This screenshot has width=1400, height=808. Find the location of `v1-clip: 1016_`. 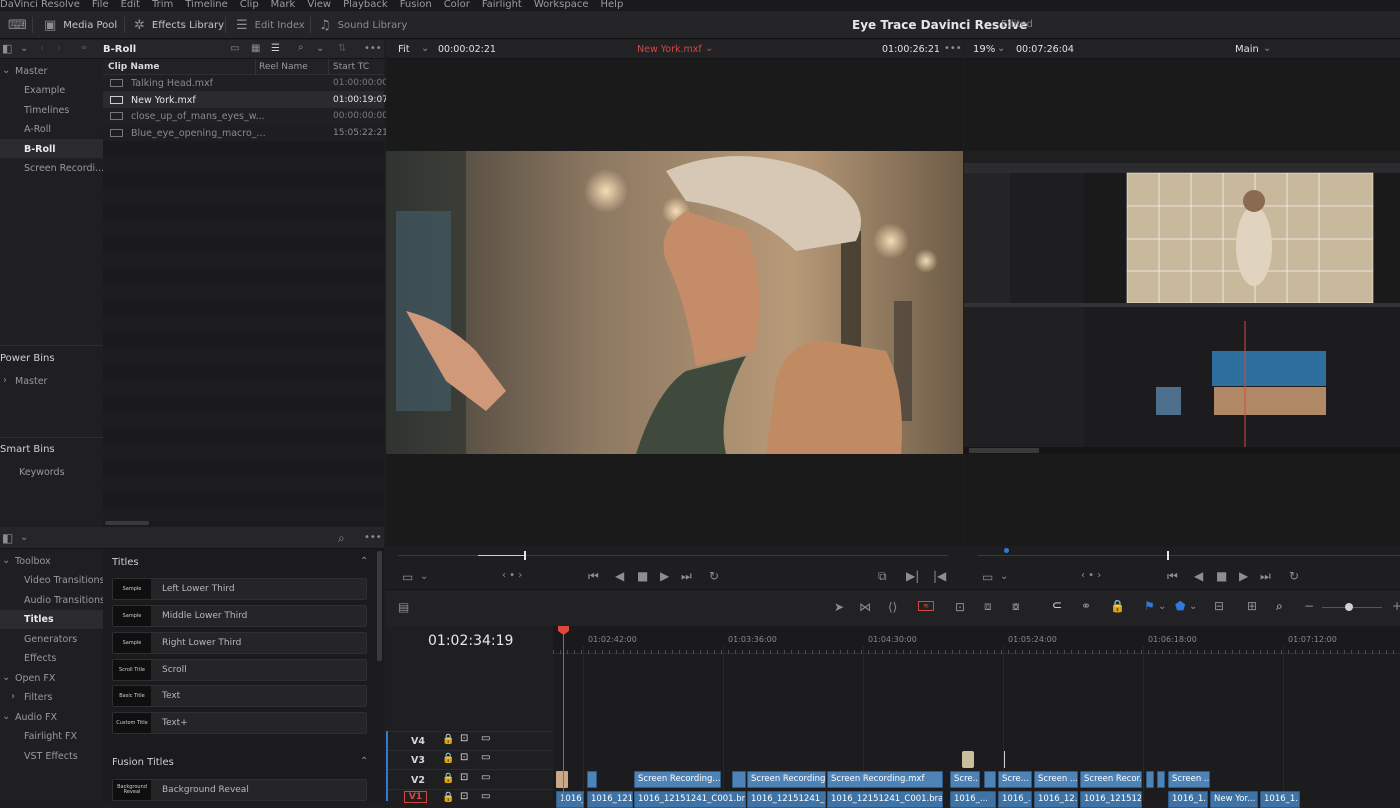

v1-clip: 1016_ is located at coordinates (570, 799).